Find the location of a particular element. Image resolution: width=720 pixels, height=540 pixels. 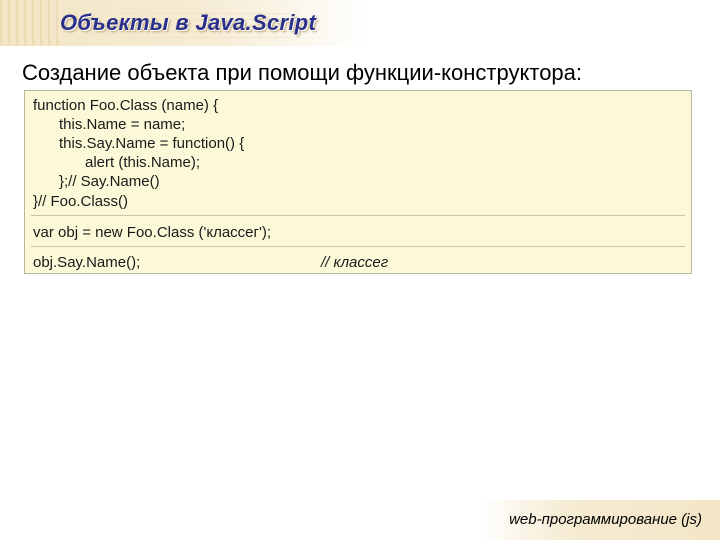

slide-footer: web-программирование (js) is located at coordinates (605, 519).